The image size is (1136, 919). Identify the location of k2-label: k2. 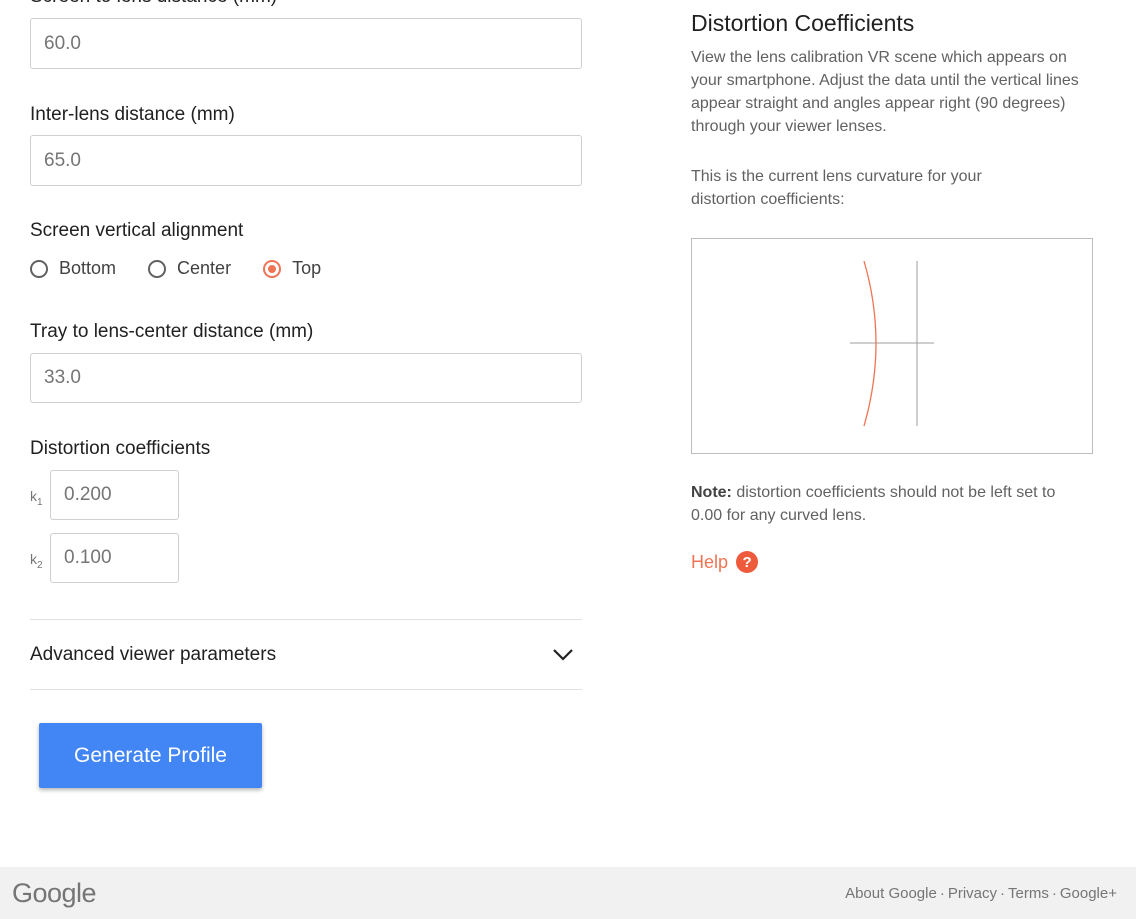
(36, 561).